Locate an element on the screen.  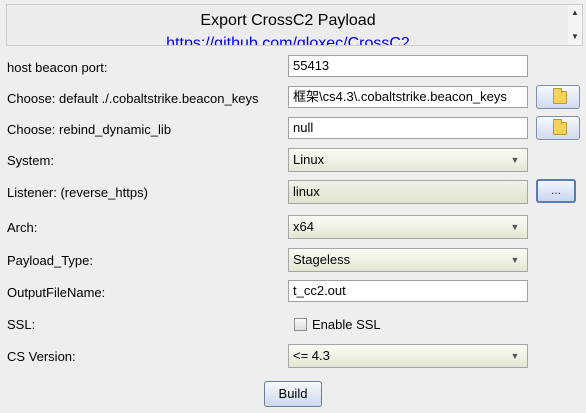
listener-field: linux is located at coordinates (408, 192).